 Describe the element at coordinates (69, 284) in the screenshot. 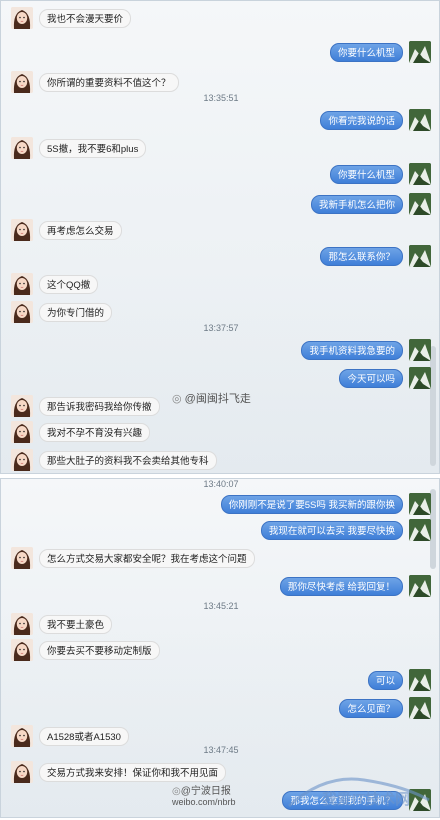

I see `message-bubble-received: 这个QQ撤` at that location.